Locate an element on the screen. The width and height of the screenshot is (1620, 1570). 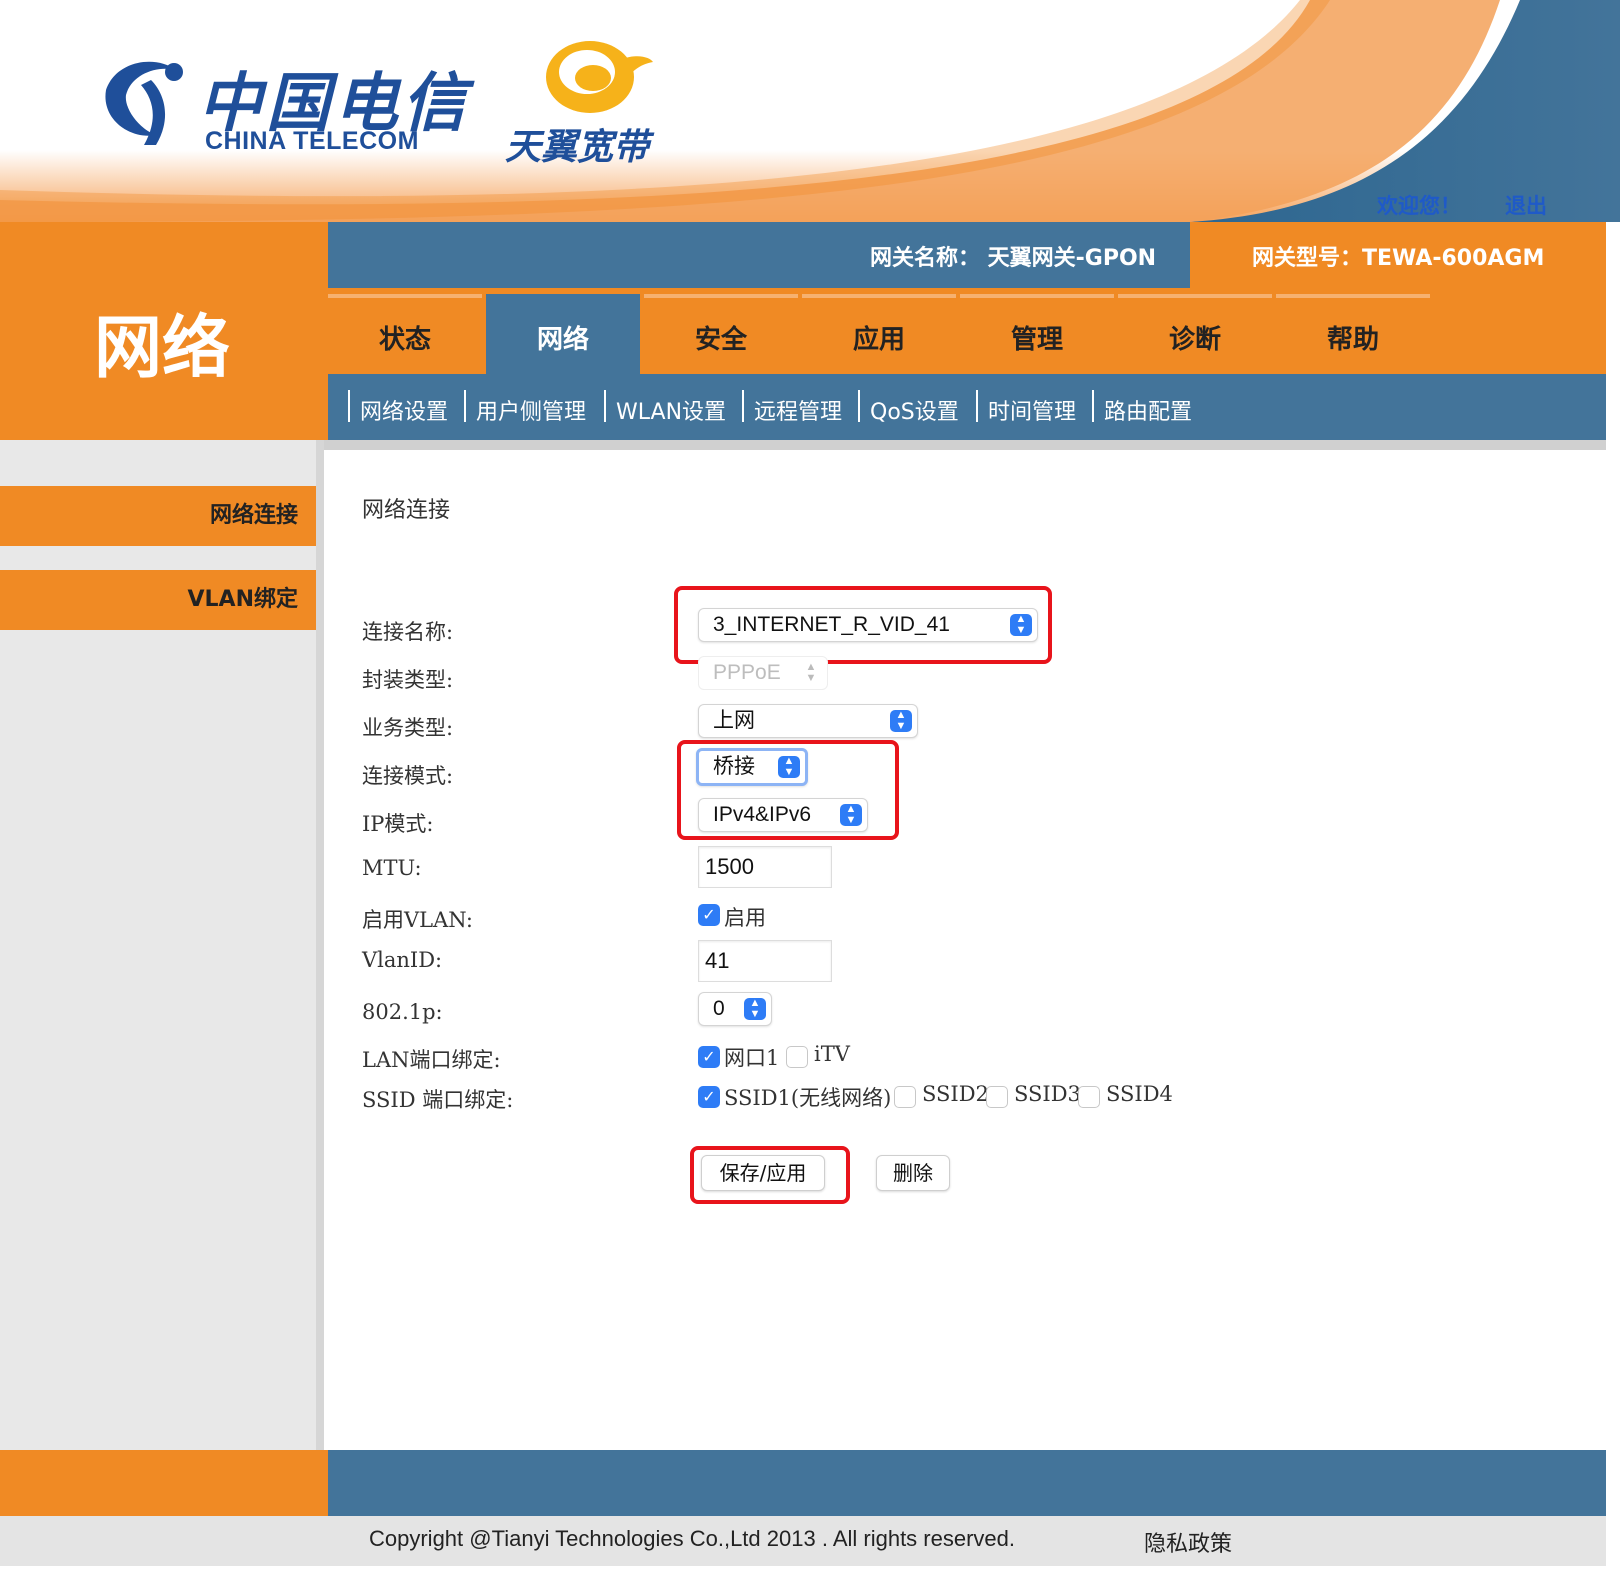
8021p-value: 0 is located at coordinates (719, 1008).